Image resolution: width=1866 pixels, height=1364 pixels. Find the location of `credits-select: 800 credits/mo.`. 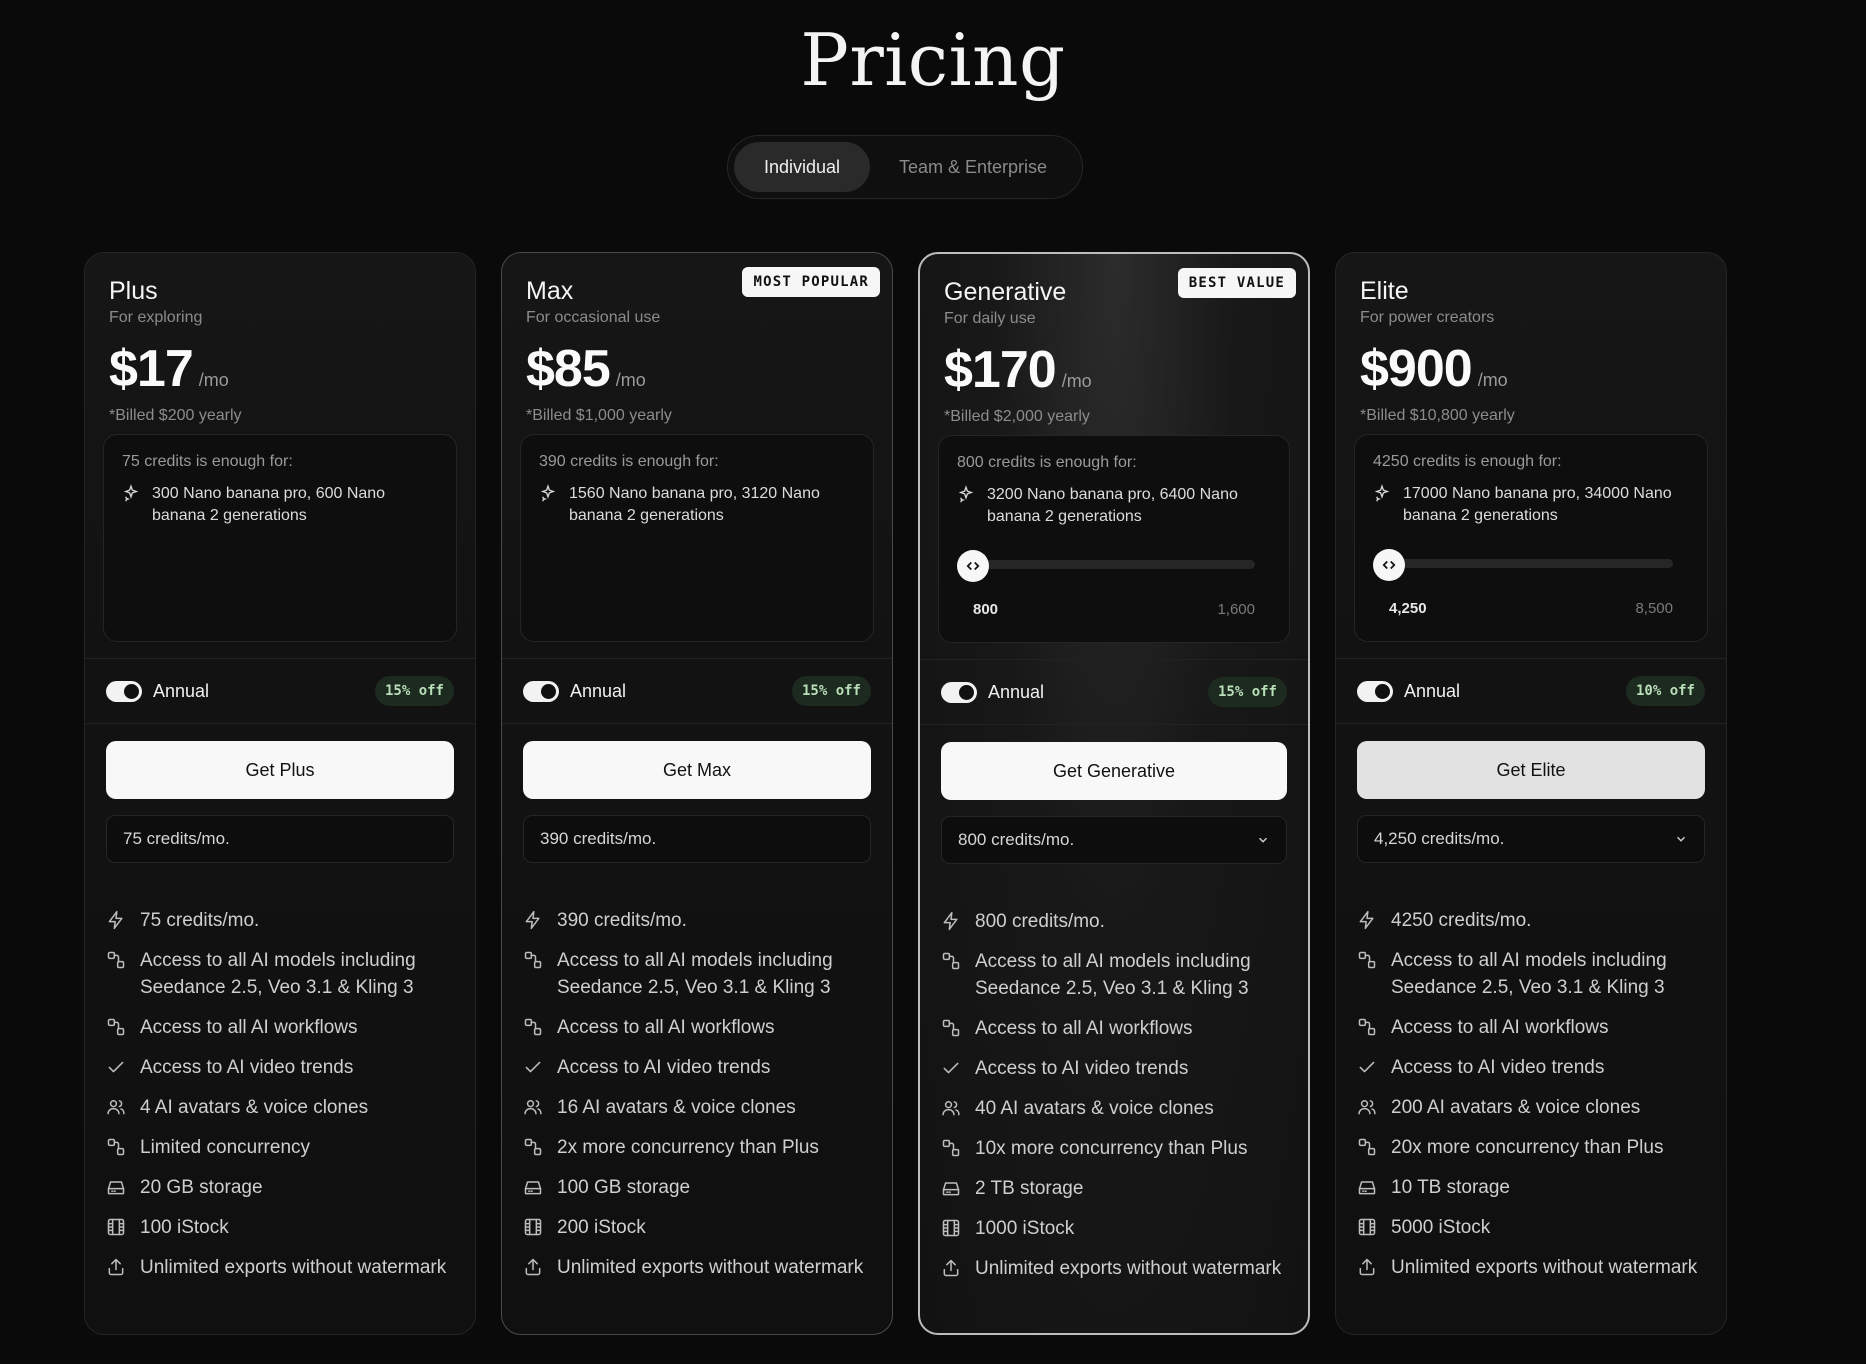

credits-select: 800 credits/mo. is located at coordinates (1114, 840).